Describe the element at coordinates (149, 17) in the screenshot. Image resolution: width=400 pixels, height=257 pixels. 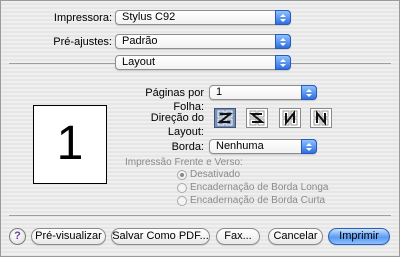
I see `printer-value: Stylus C92` at that location.